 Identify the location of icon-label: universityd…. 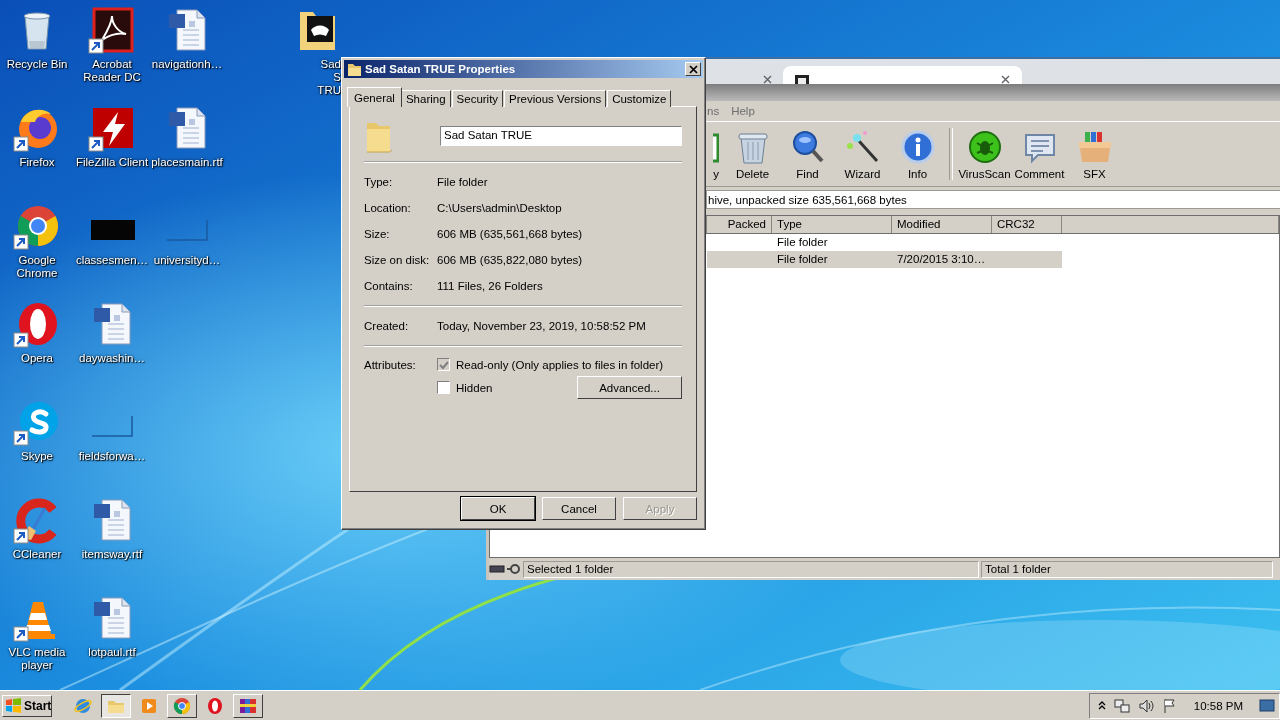
(187, 260).